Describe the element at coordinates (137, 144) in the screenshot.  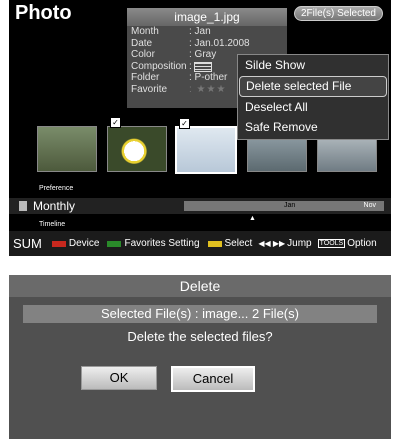
I see `thumbnail-flower: ✓` at that location.